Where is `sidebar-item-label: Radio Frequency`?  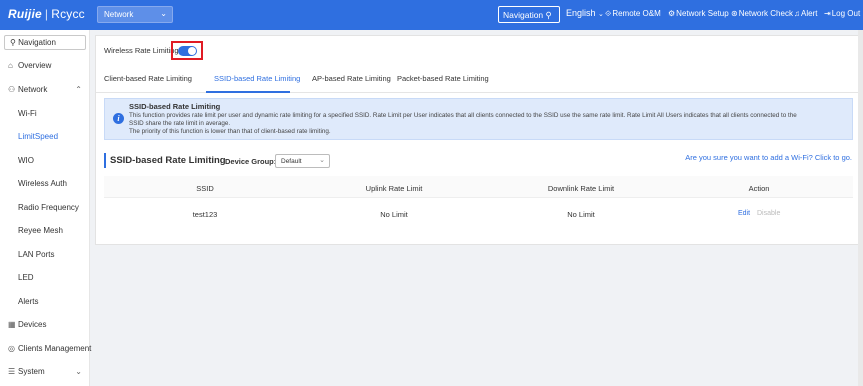 sidebar-item-label: Radio Frequency is located at coordinates (48, 207).